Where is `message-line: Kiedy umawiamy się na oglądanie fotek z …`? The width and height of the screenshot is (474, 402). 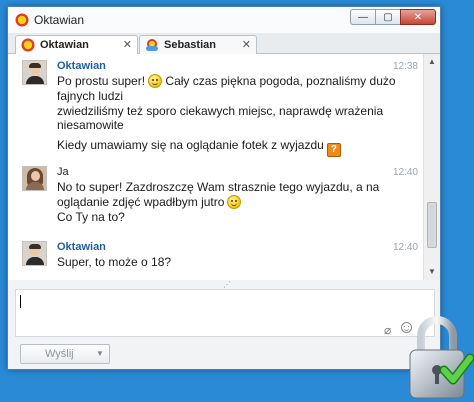 message-line: Kiedy umawiamy się na oglądanie fotek z … is located at coordinates (199, 147).